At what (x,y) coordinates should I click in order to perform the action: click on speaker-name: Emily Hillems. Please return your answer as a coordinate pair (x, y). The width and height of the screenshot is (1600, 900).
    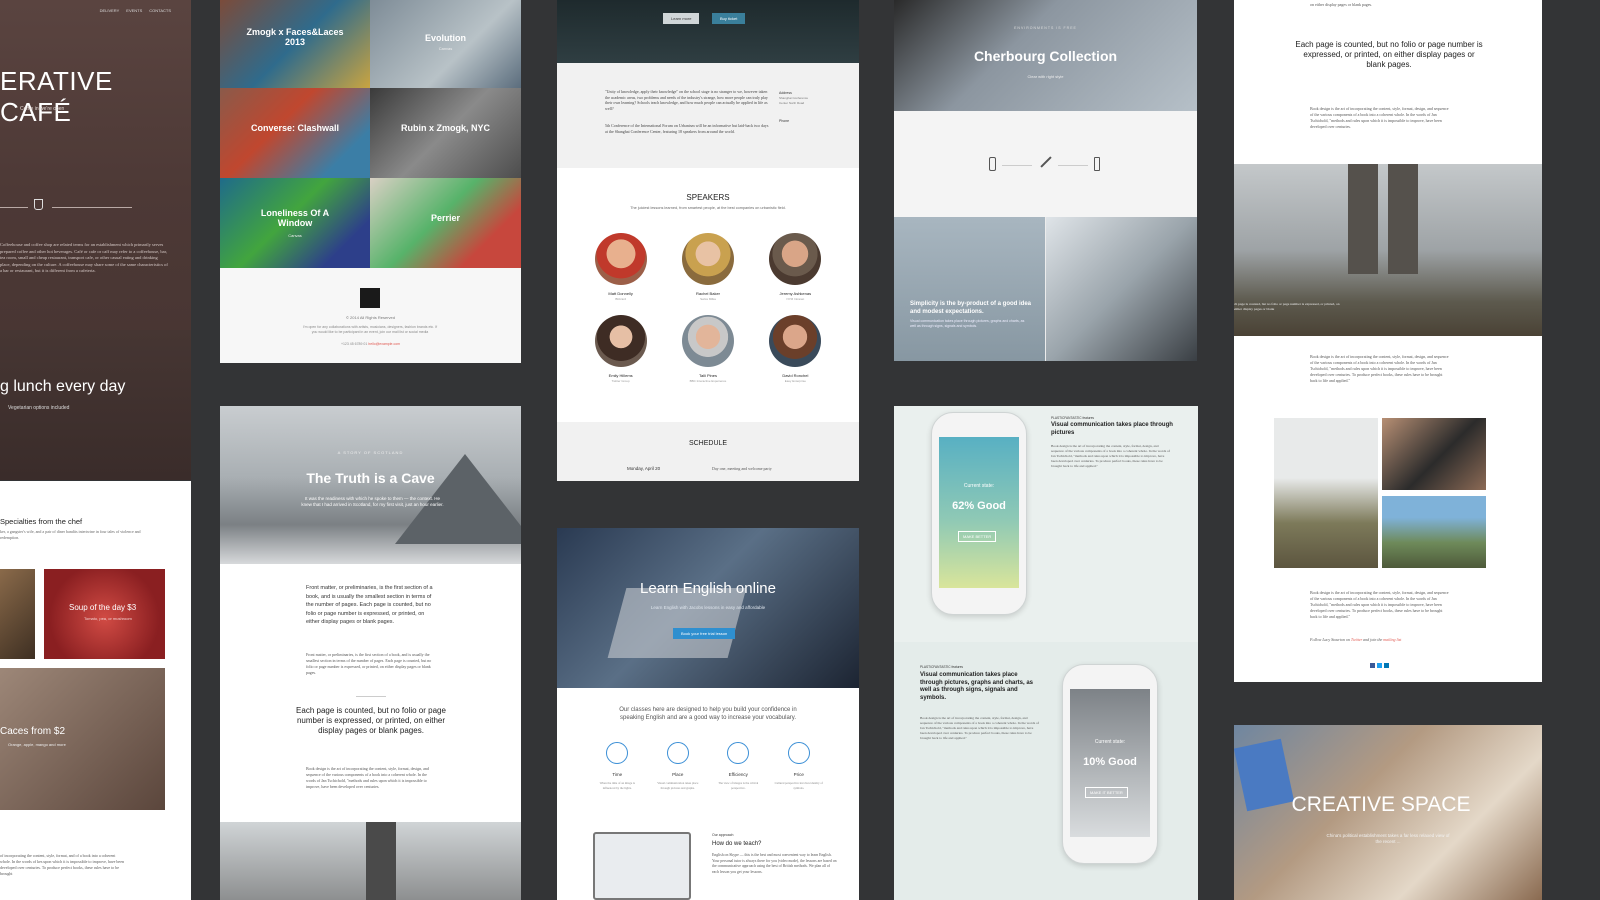
    Looking at the image, I should click on (620, 375).